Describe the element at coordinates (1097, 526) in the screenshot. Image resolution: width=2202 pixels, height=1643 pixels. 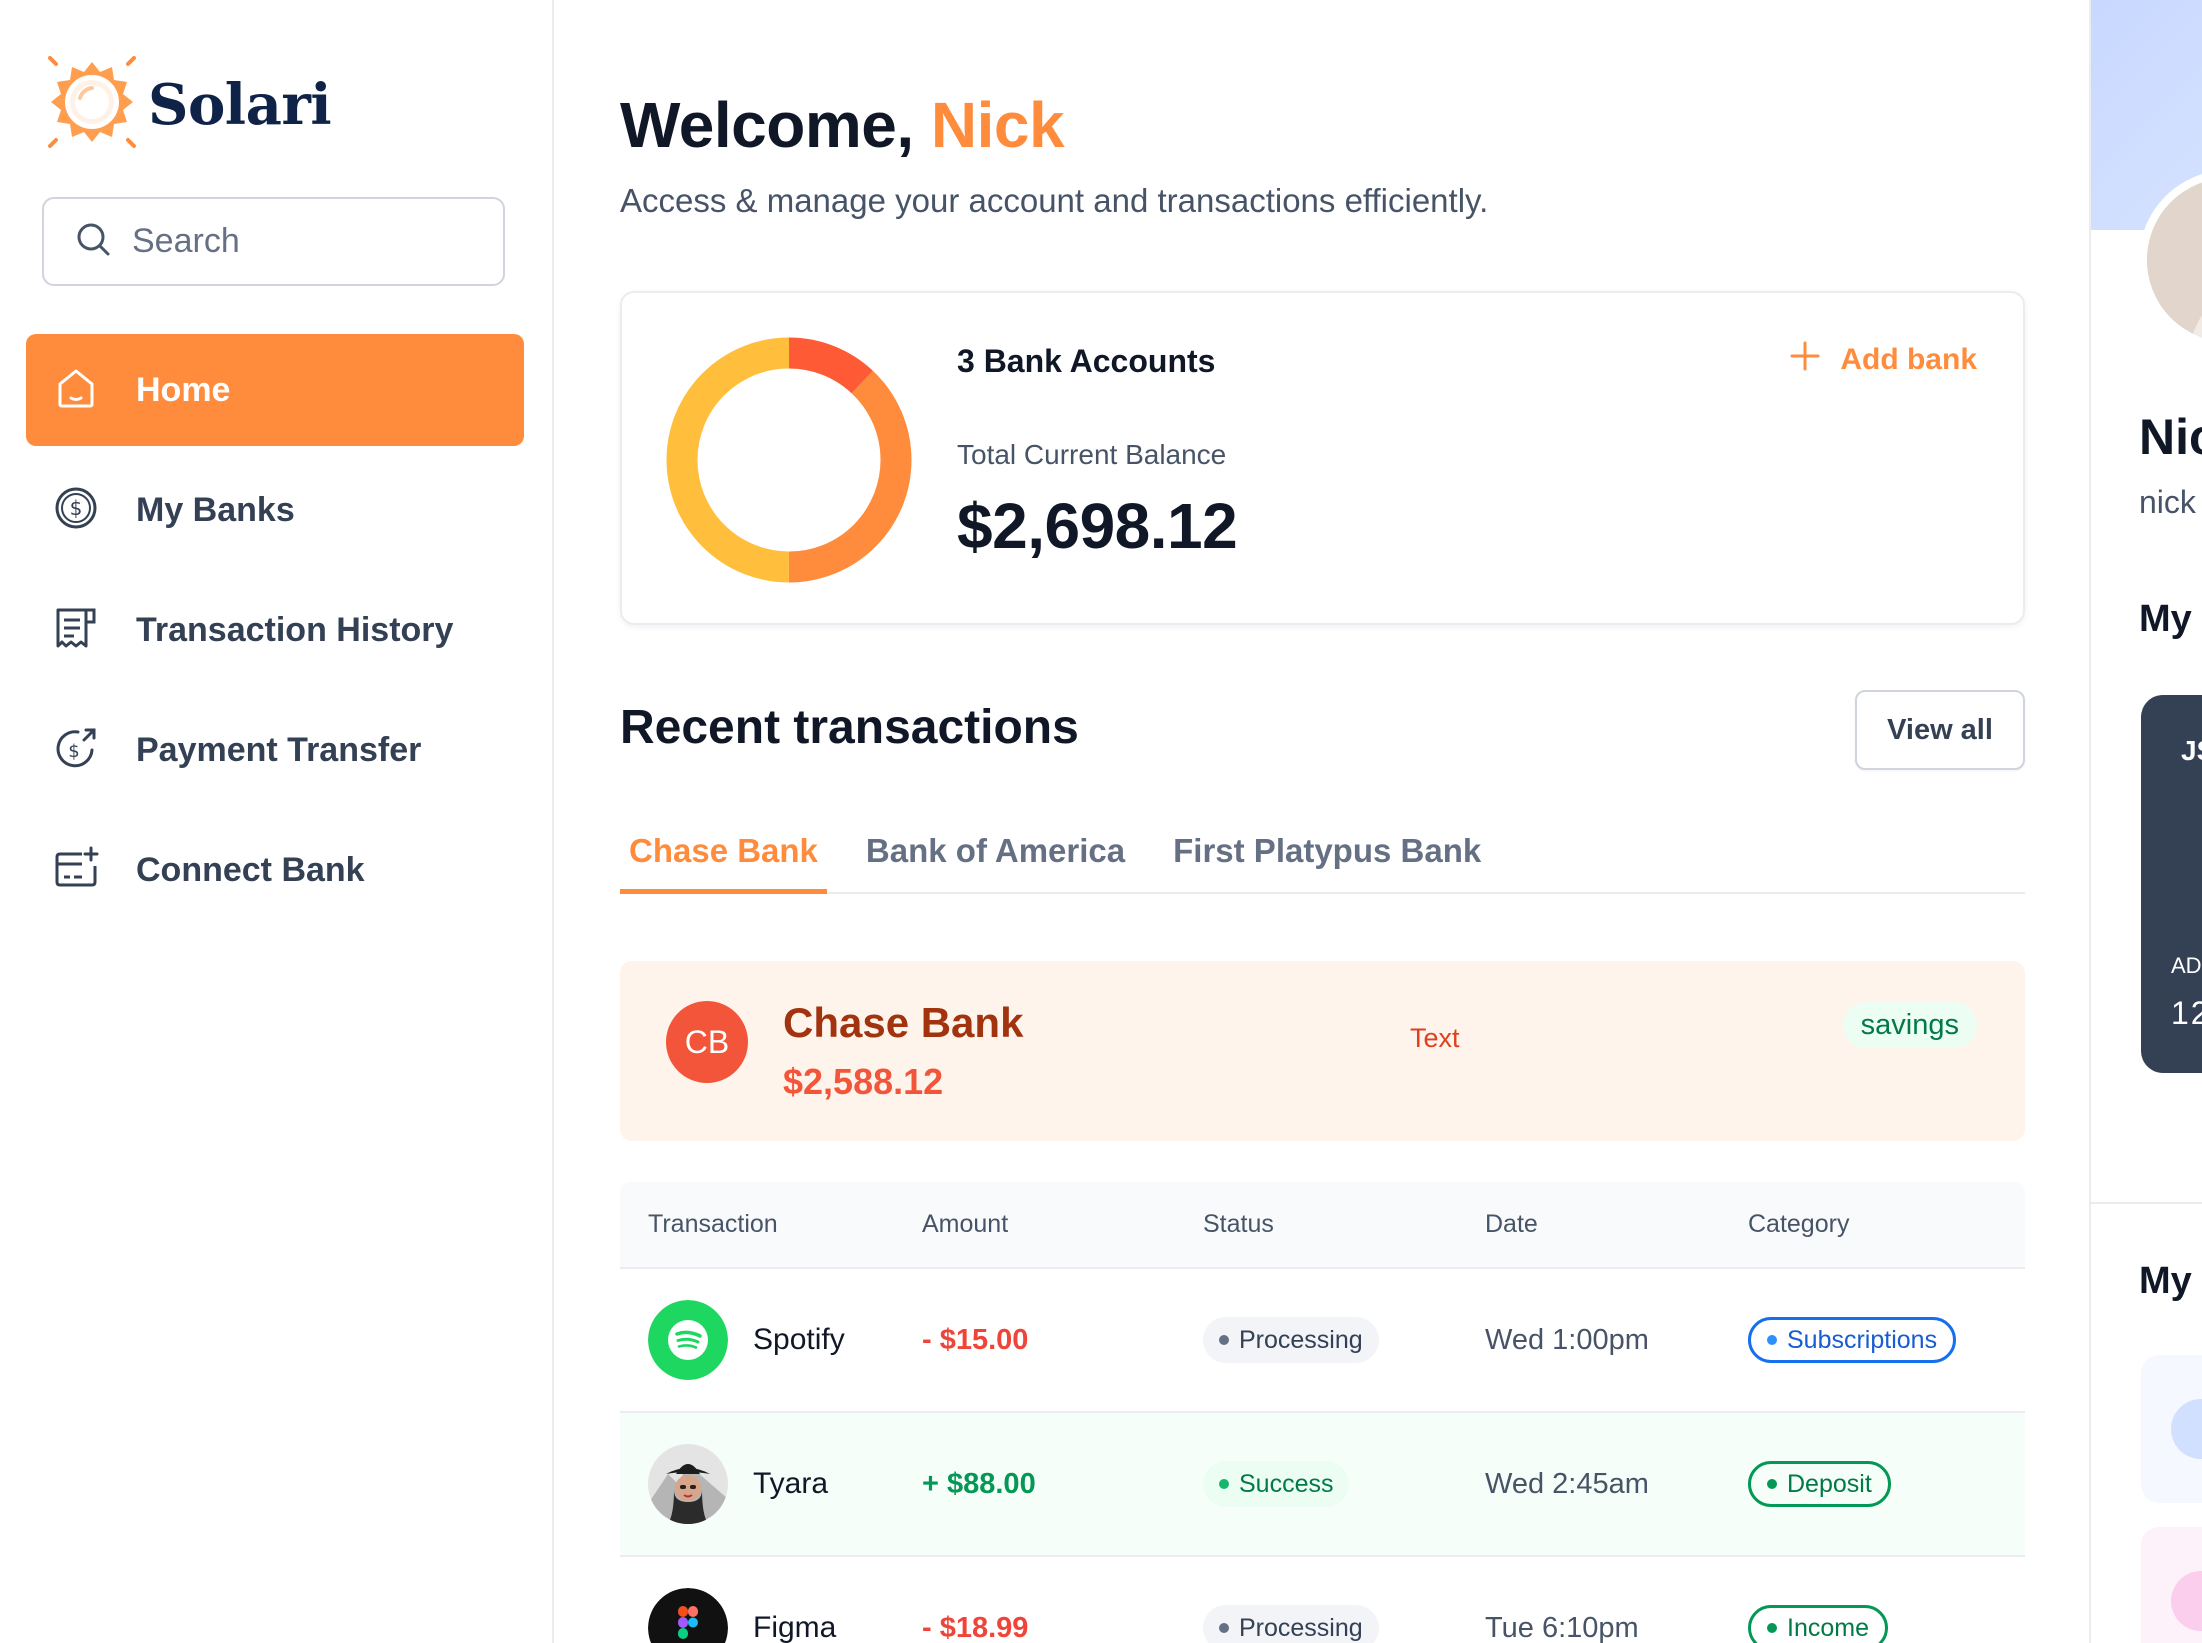
I see `total-balance-amount: $2,698.12` at that location.